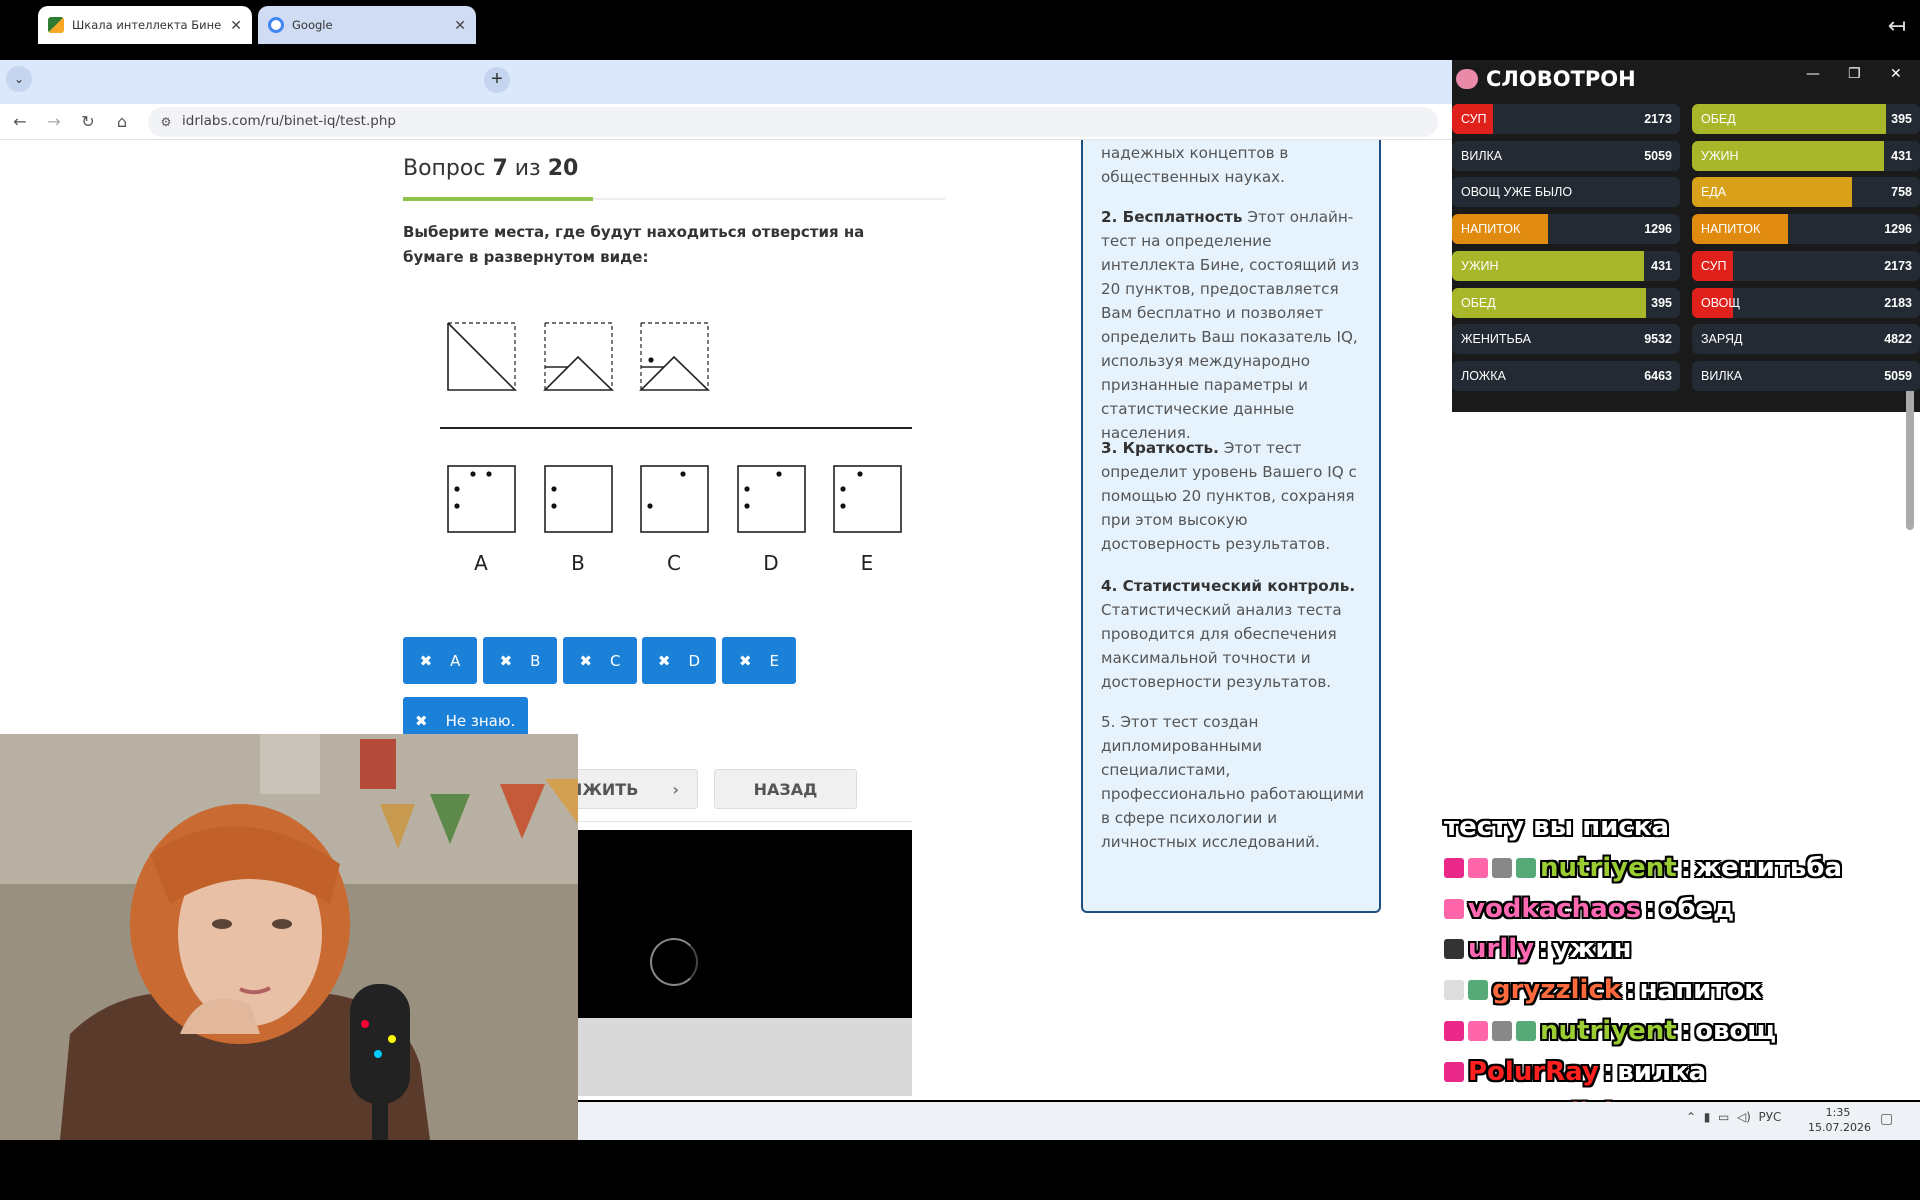 The image size is (1920, 1200). What do you see at coordinates (1482, 155) in the screenshot?
I see `word-label: ВИЛКА` at bounding box center [1482, 155].